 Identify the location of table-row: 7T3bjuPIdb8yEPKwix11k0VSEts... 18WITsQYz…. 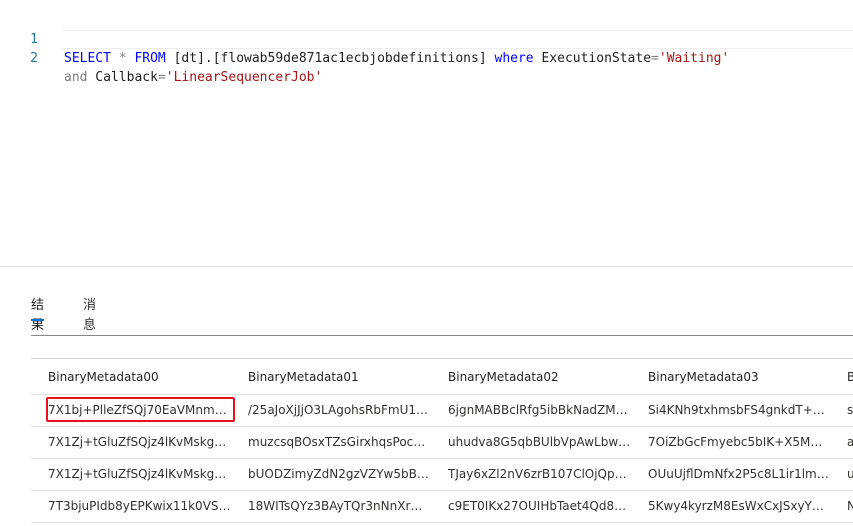
(442, 507).